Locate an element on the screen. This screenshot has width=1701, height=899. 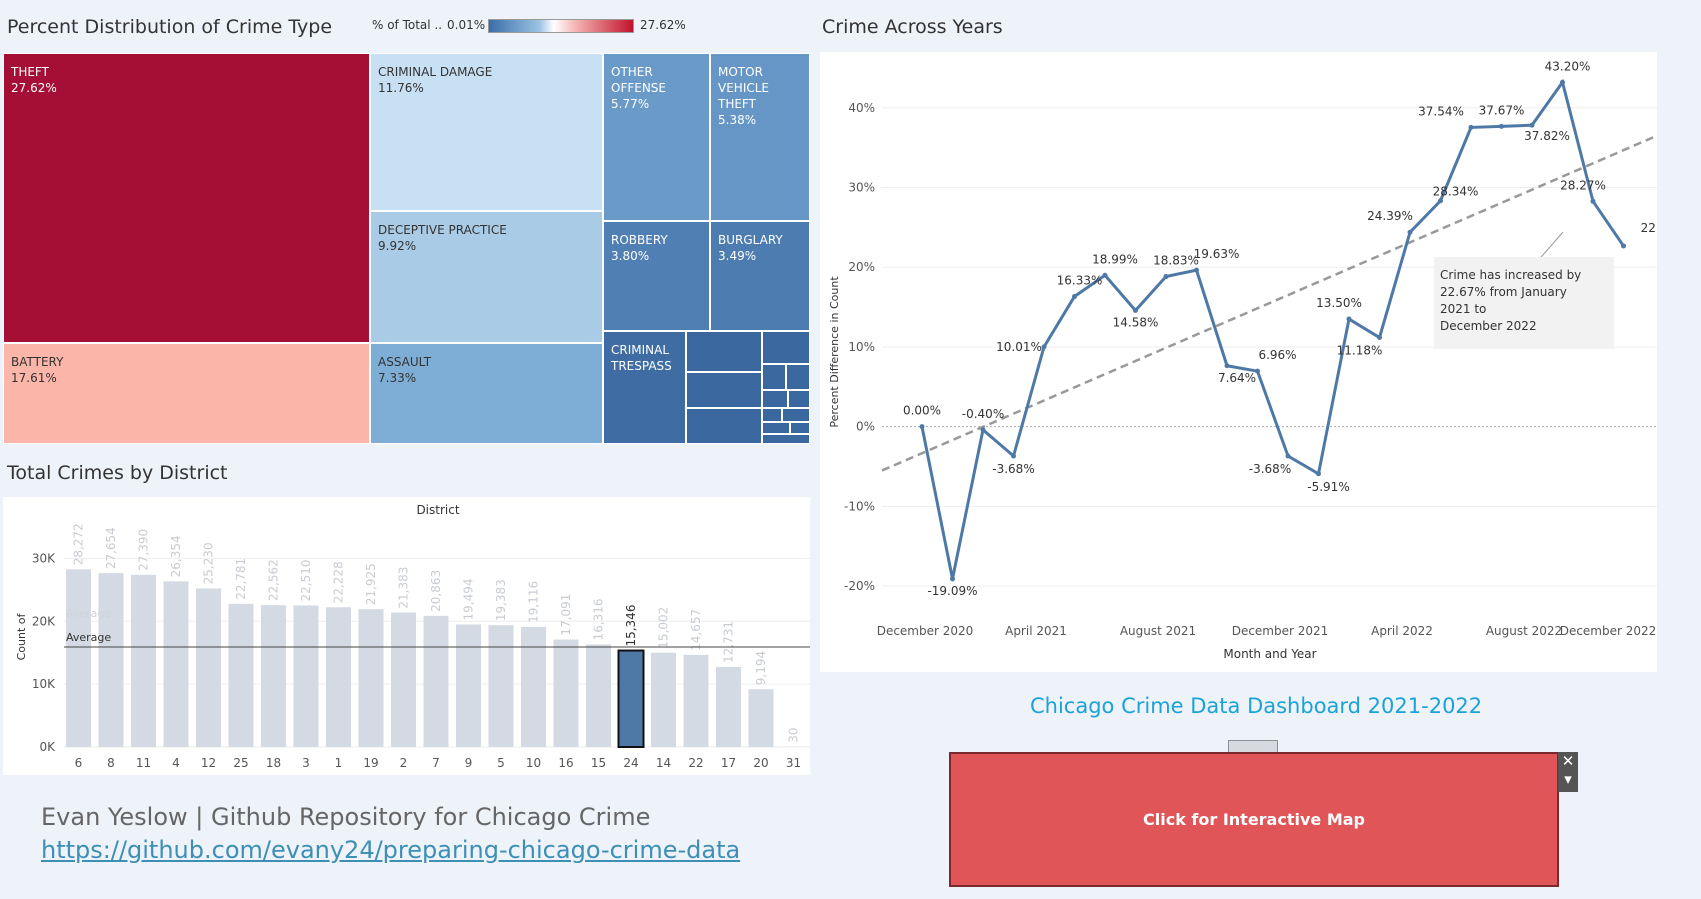
legend-gradient is located at coordinates (561, 26).